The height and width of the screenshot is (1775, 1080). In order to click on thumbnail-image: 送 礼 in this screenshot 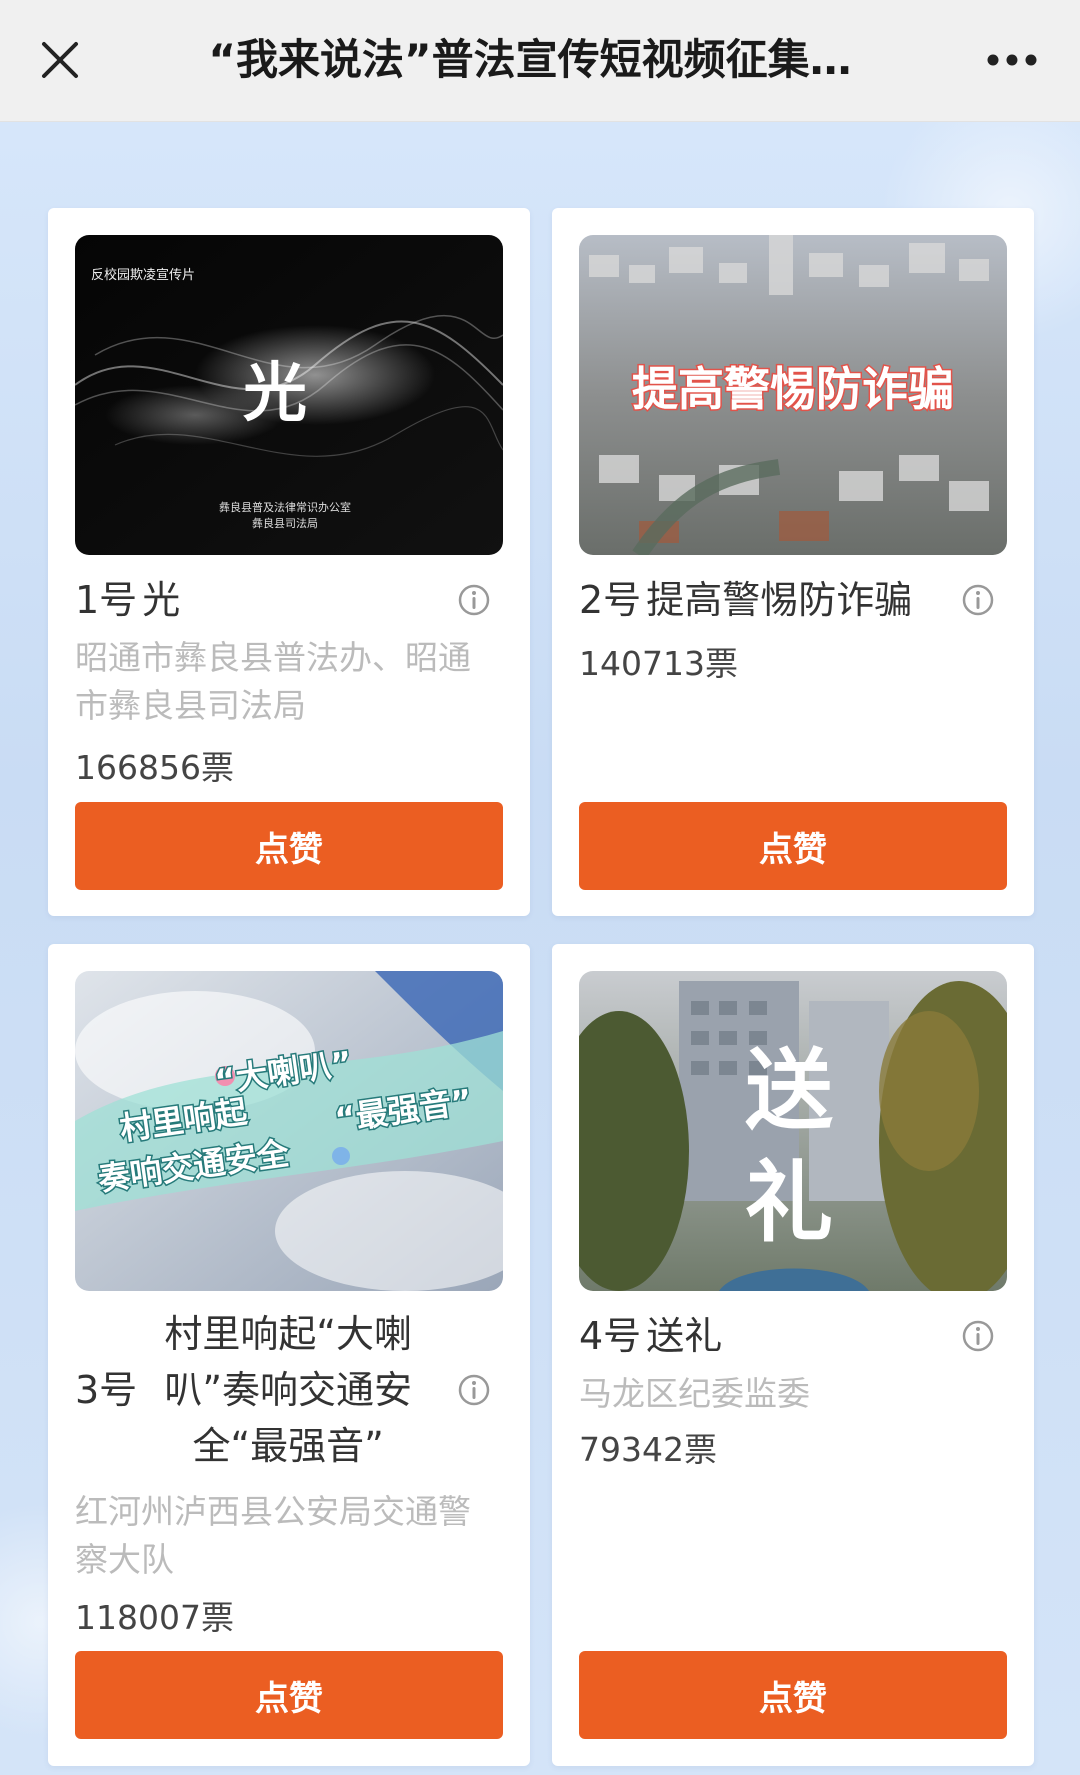, I will do `click(793, 1131)`.